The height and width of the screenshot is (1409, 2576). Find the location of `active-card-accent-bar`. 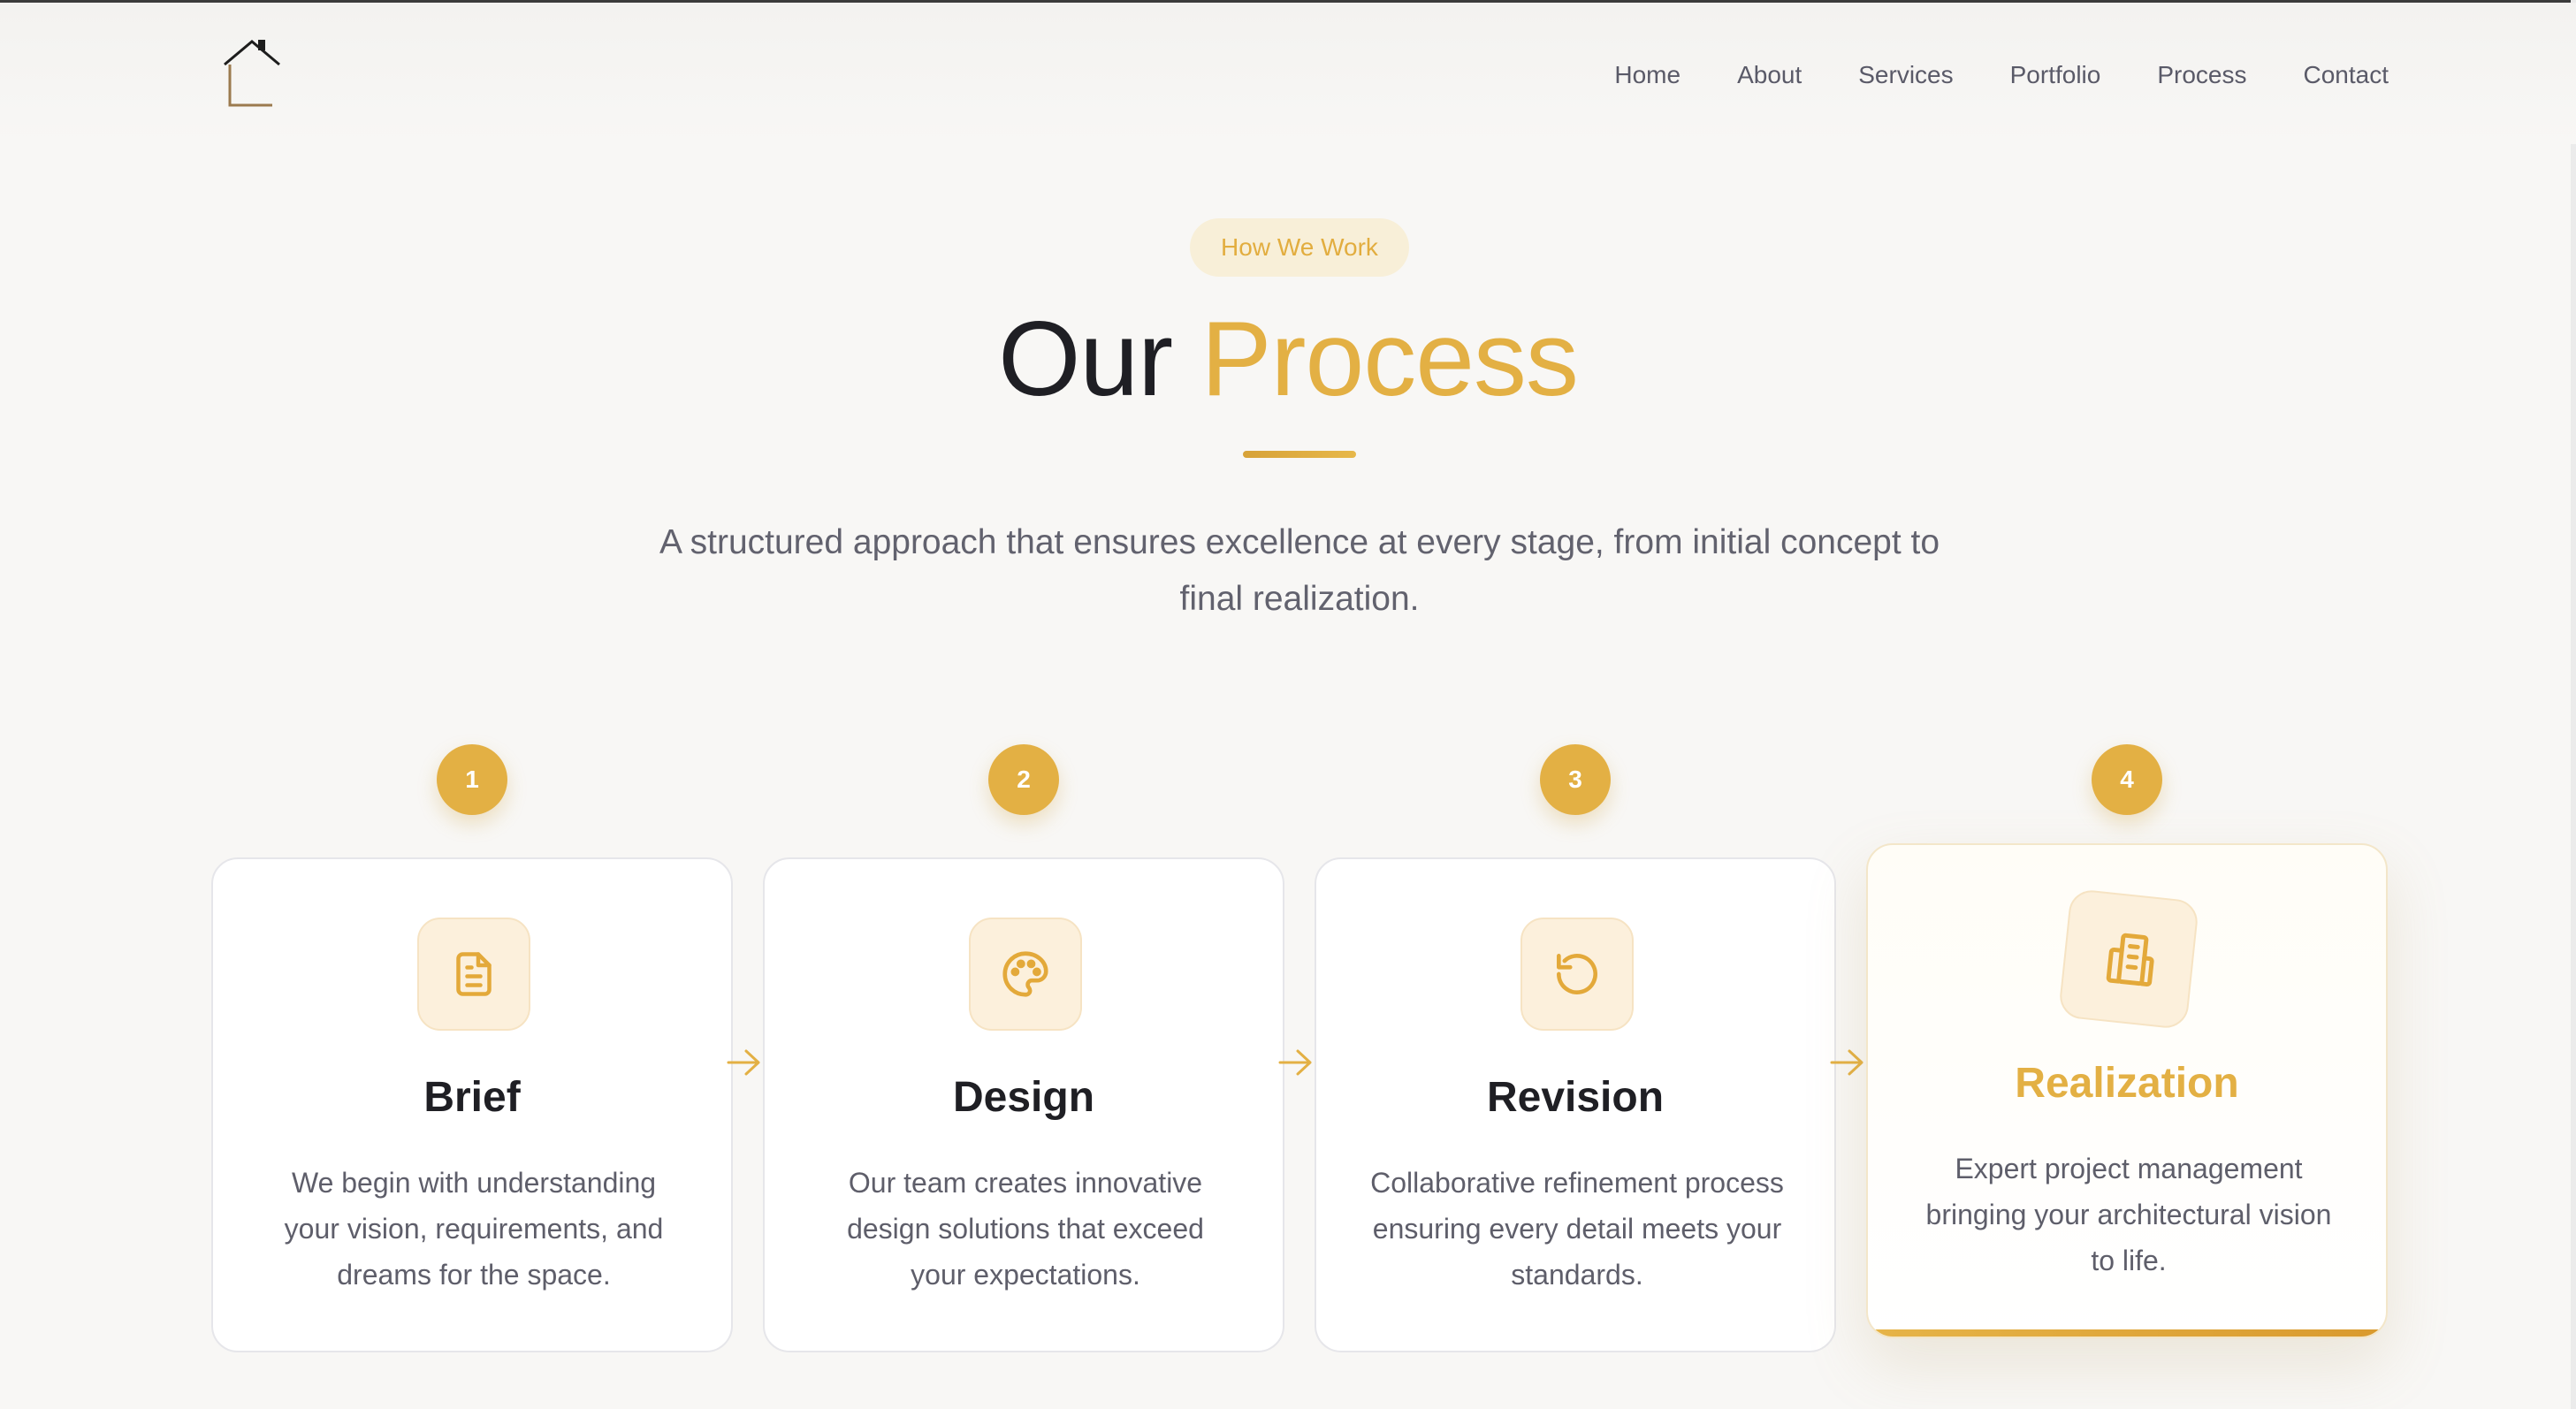

active-card-accent-bar is located at coordinates (2127, 1333).